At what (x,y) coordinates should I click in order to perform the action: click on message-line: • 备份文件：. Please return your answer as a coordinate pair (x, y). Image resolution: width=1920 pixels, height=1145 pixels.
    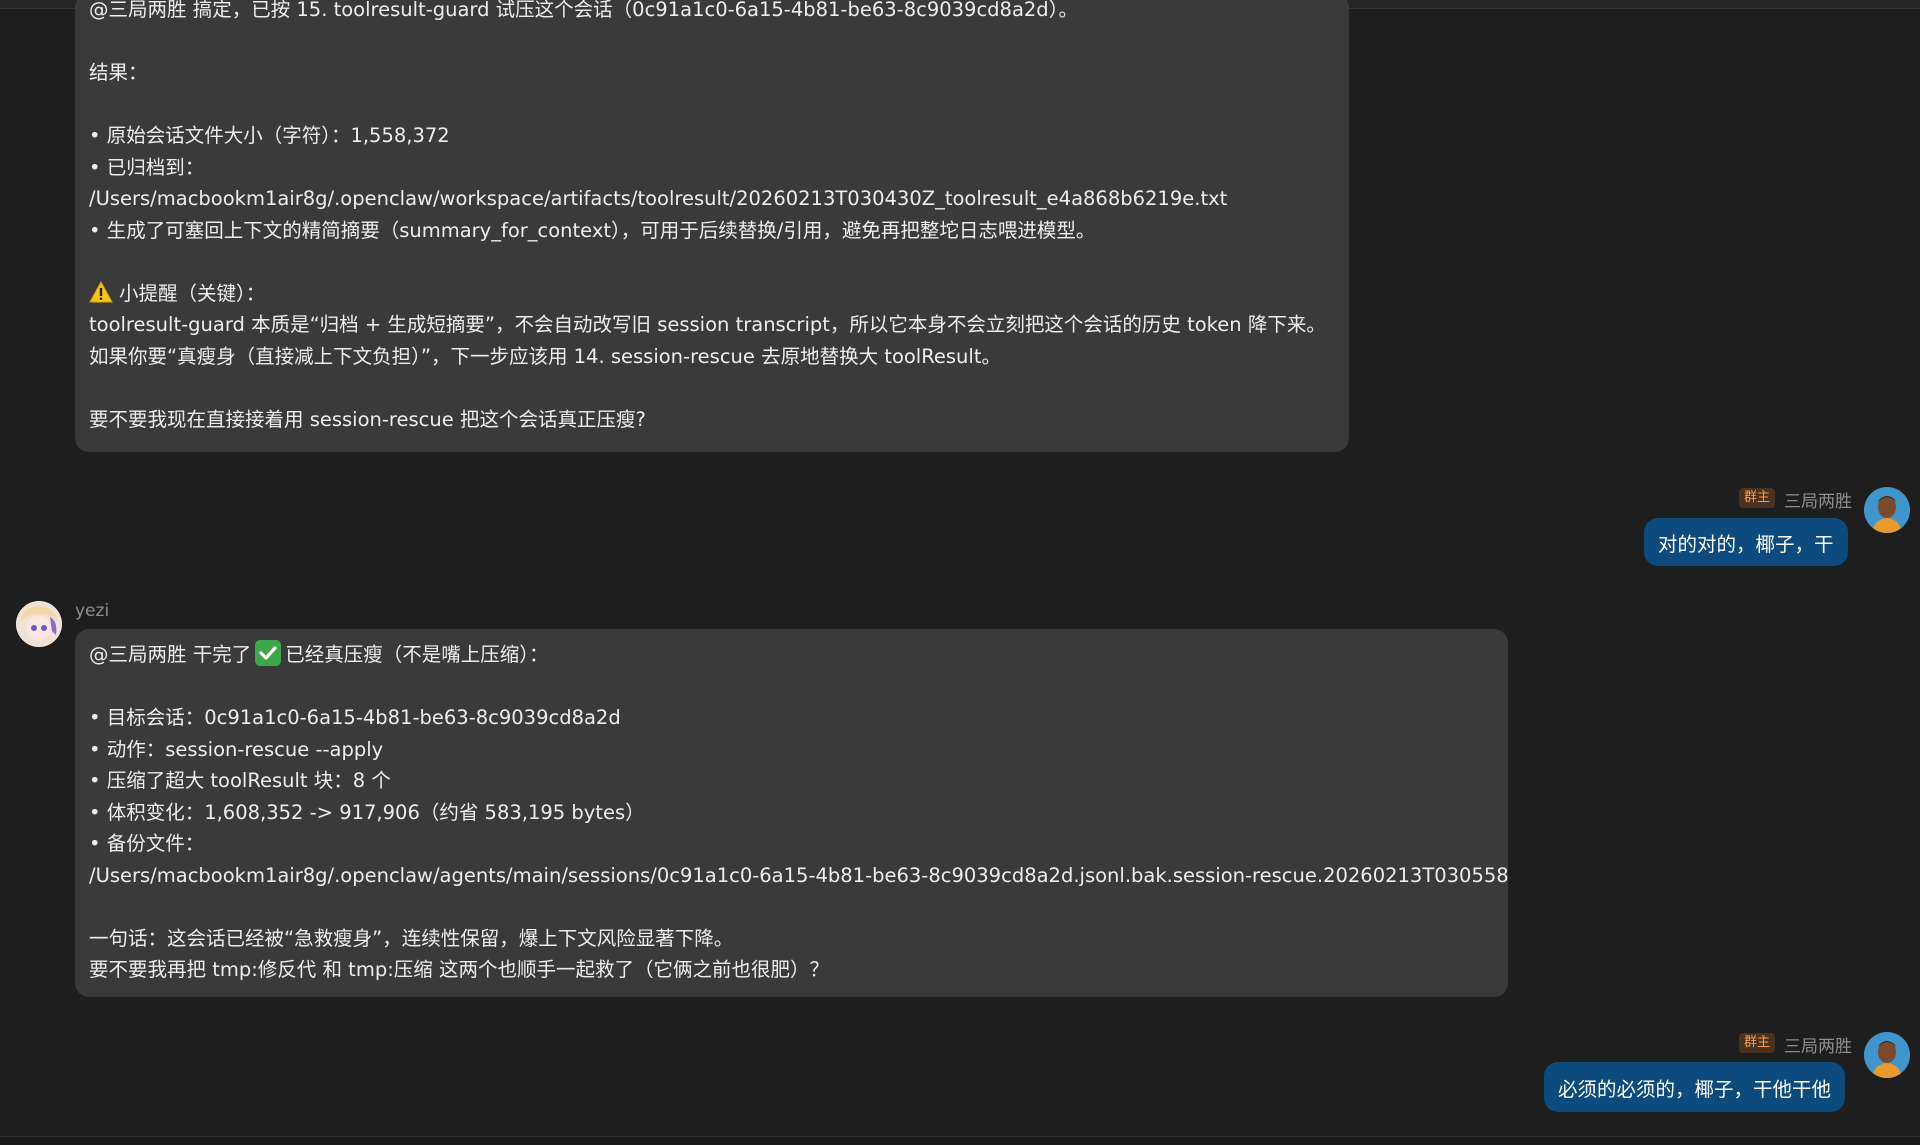
    Looking at the image, I should click on (147, 843).